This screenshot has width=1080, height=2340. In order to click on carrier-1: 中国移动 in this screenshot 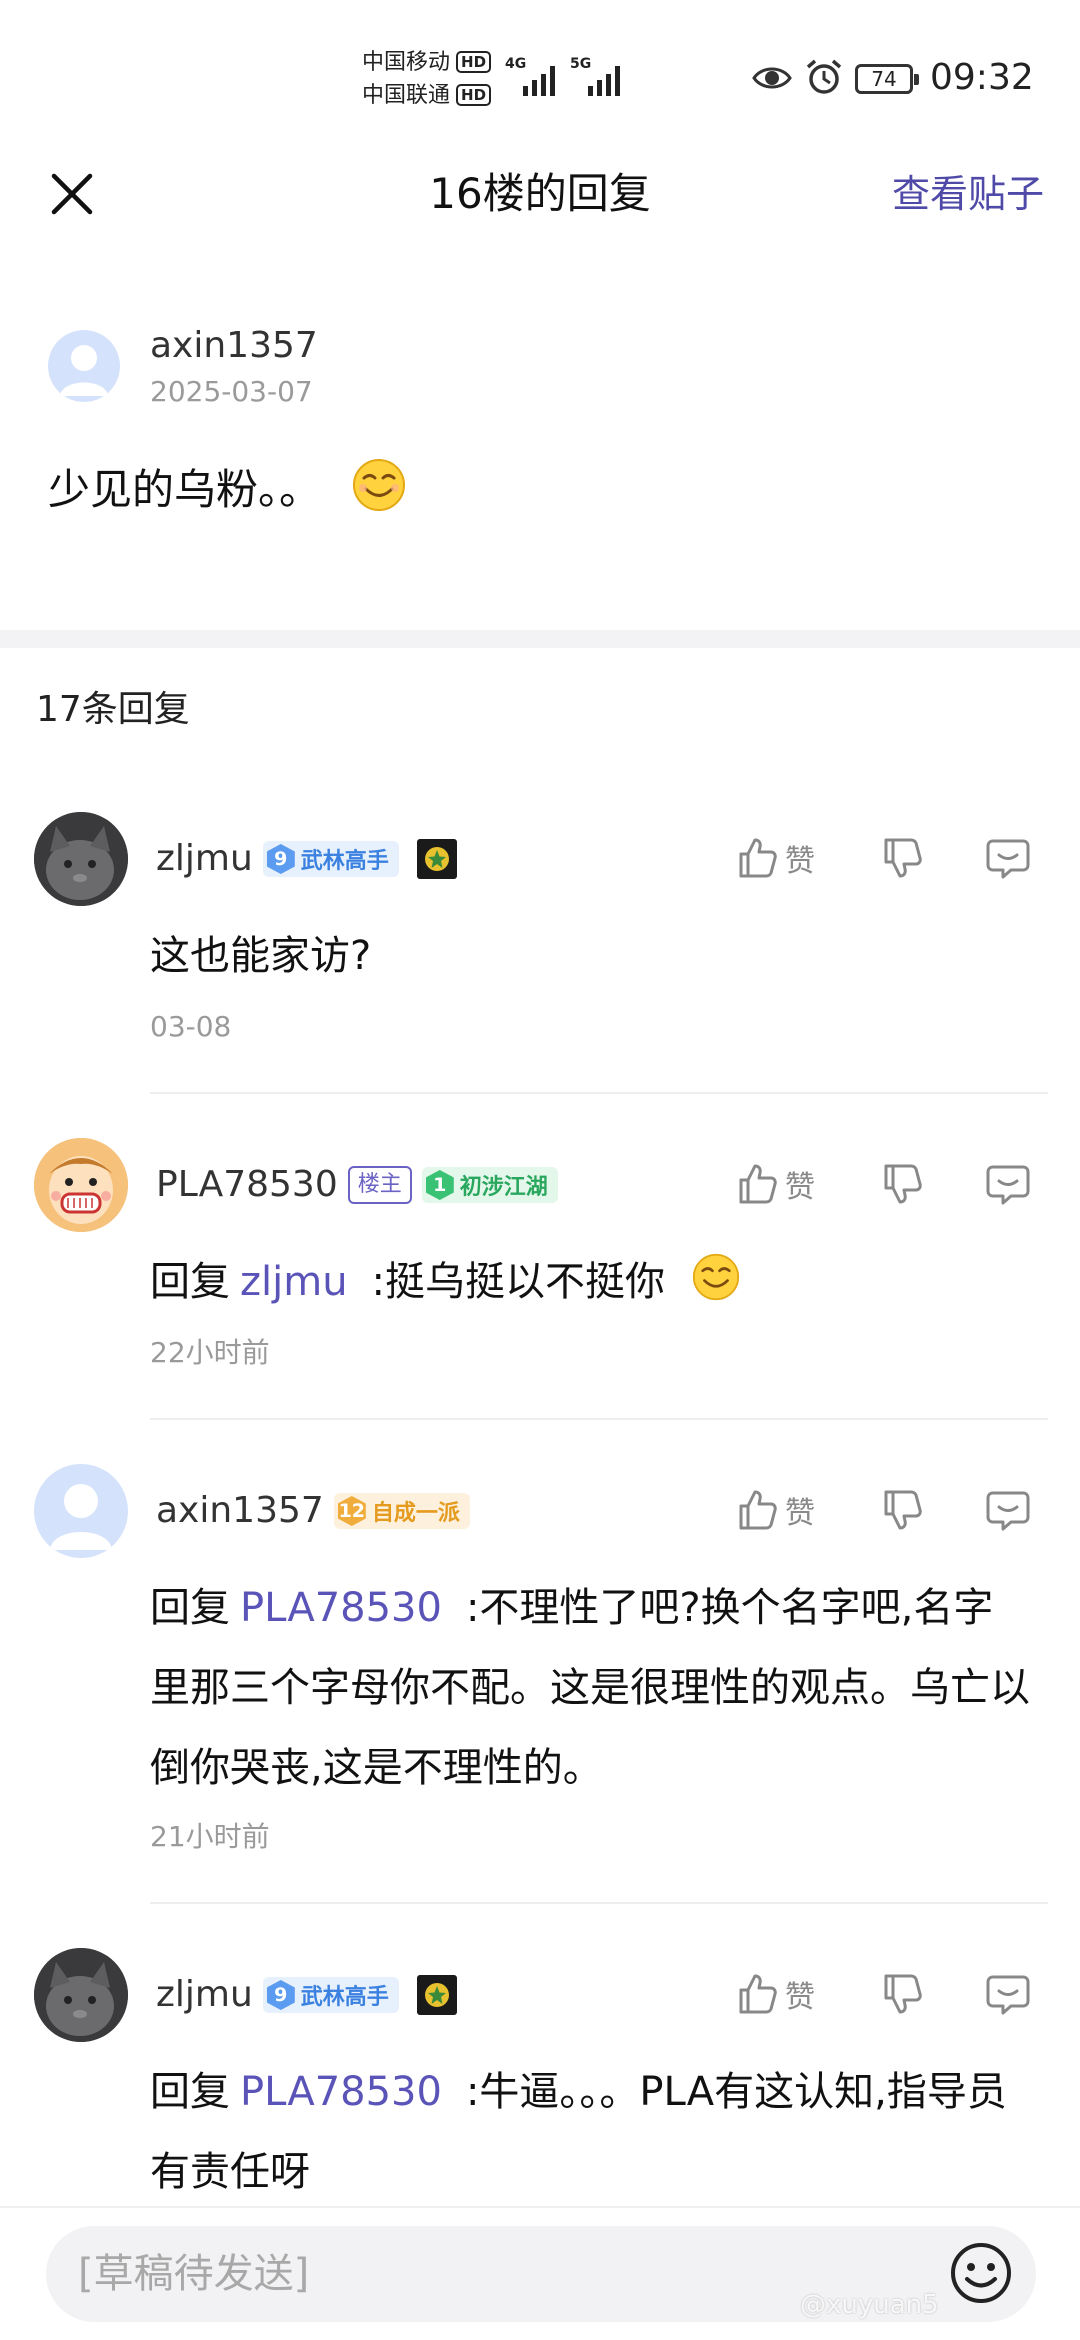, I will do `click(406, 62)`.